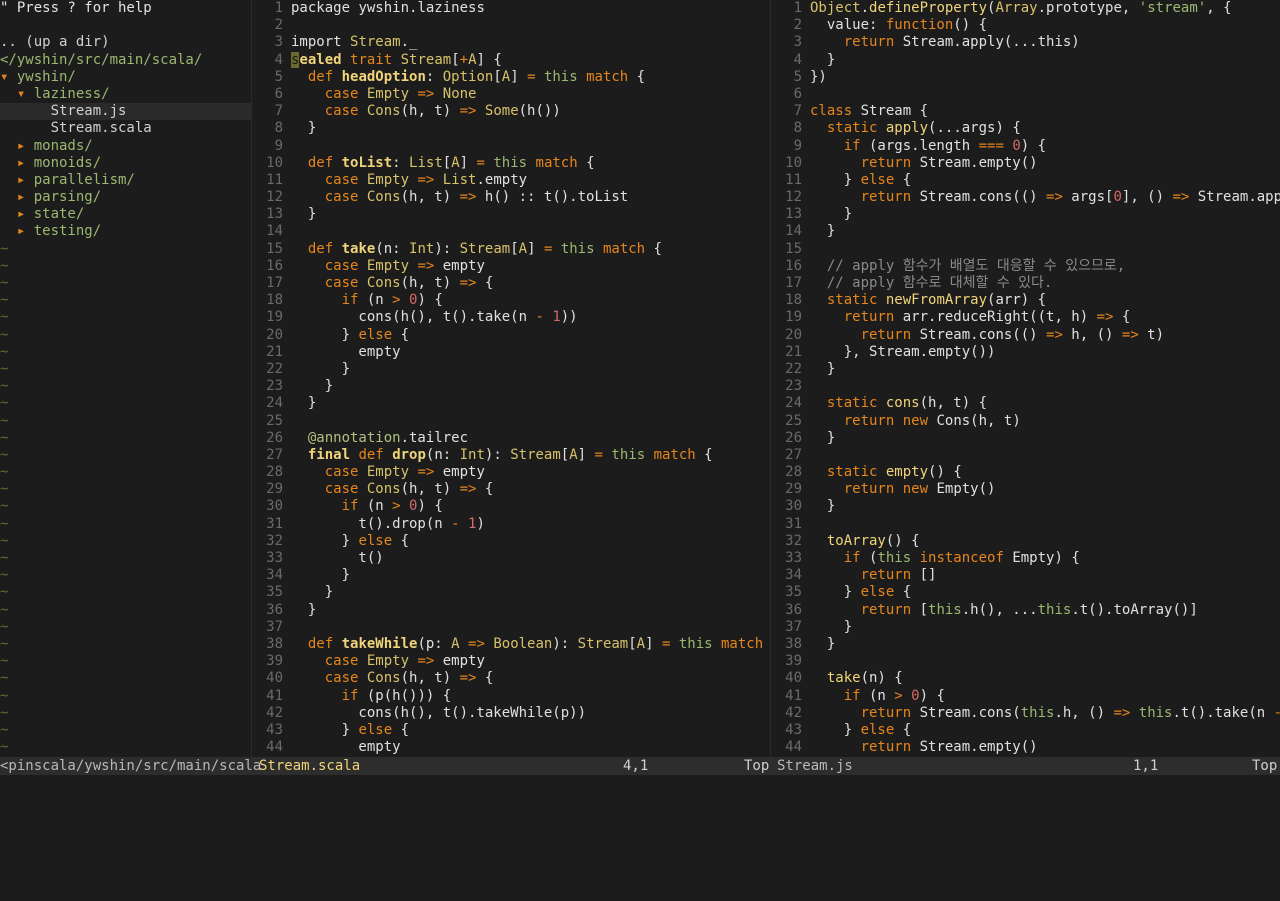  I want to click on code-line: 41 if (p(h())) {, so click(510, 696).